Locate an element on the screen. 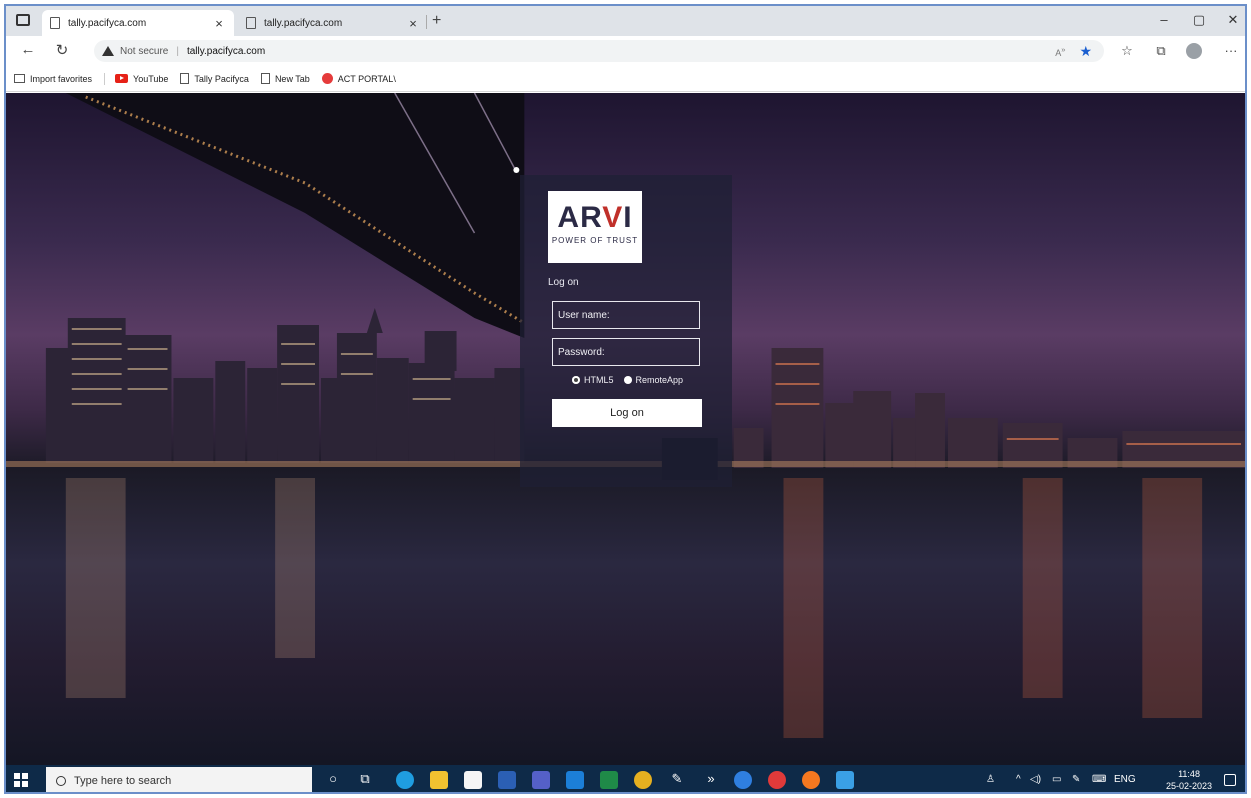 This screenshot has width=1251, height=798. language-indicator: ENG is located at coordinates (1125, 779).